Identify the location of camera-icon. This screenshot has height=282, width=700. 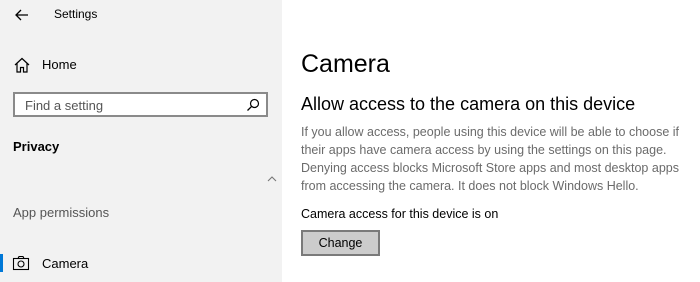
(21, 263).